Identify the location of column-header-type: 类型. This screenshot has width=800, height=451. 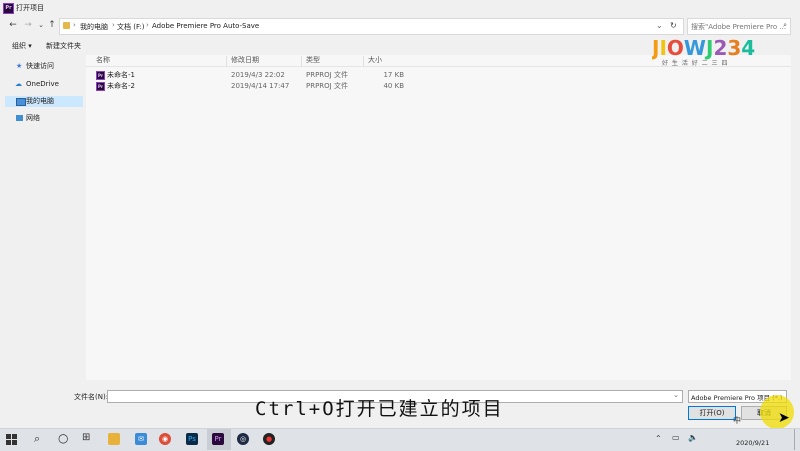
(313, 60).